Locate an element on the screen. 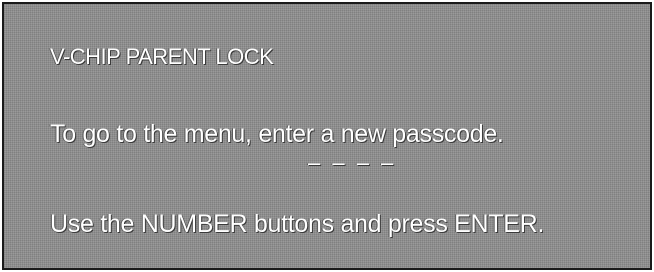 The height and width of the screenshot is (272, 654). menu-title: V-CHIP PARENT LOCK is located at coordinates (162, 56).